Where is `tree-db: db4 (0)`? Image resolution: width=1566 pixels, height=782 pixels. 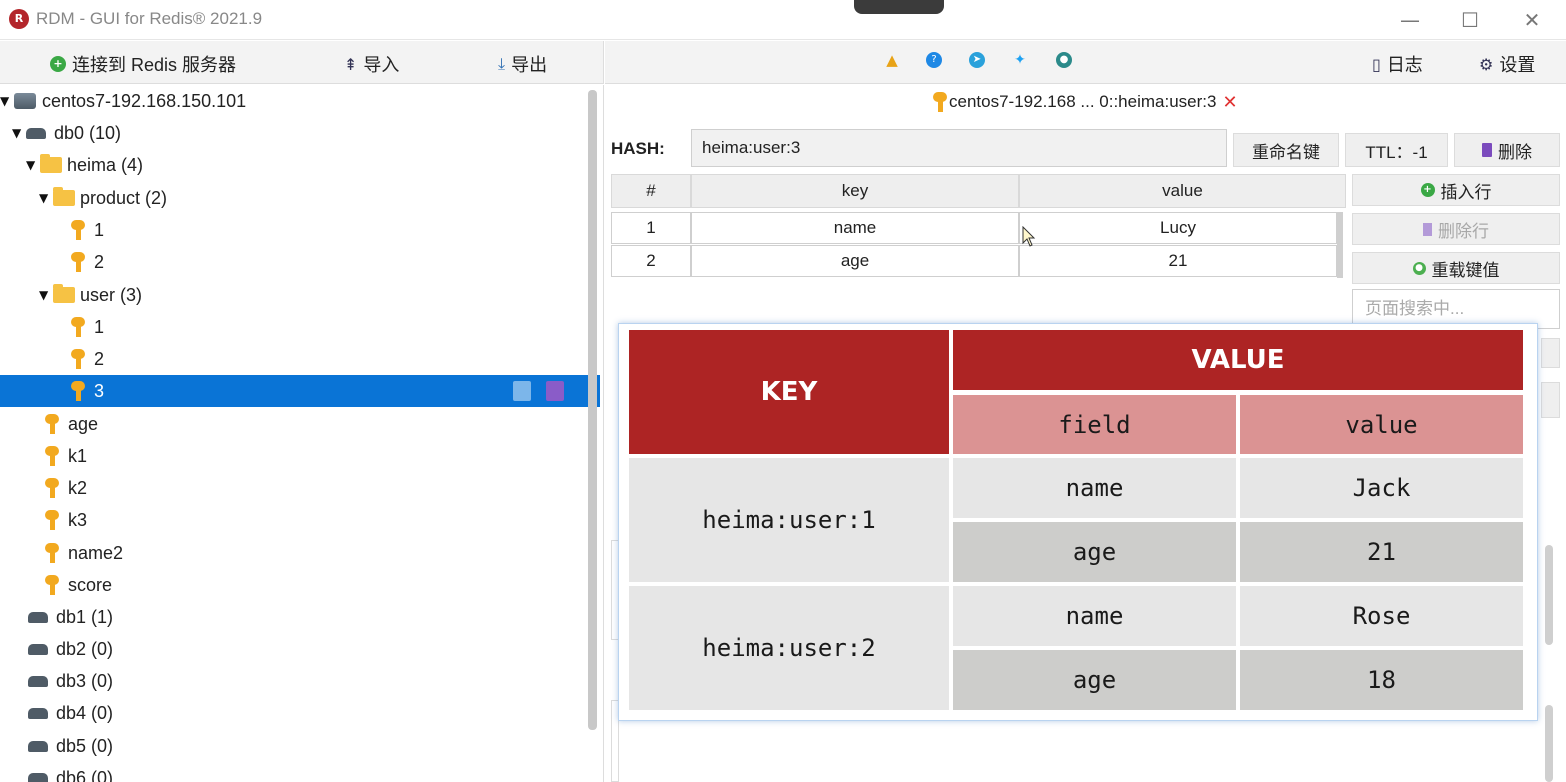
tree-db: db4 (0) is located at coordinates (300, 713).